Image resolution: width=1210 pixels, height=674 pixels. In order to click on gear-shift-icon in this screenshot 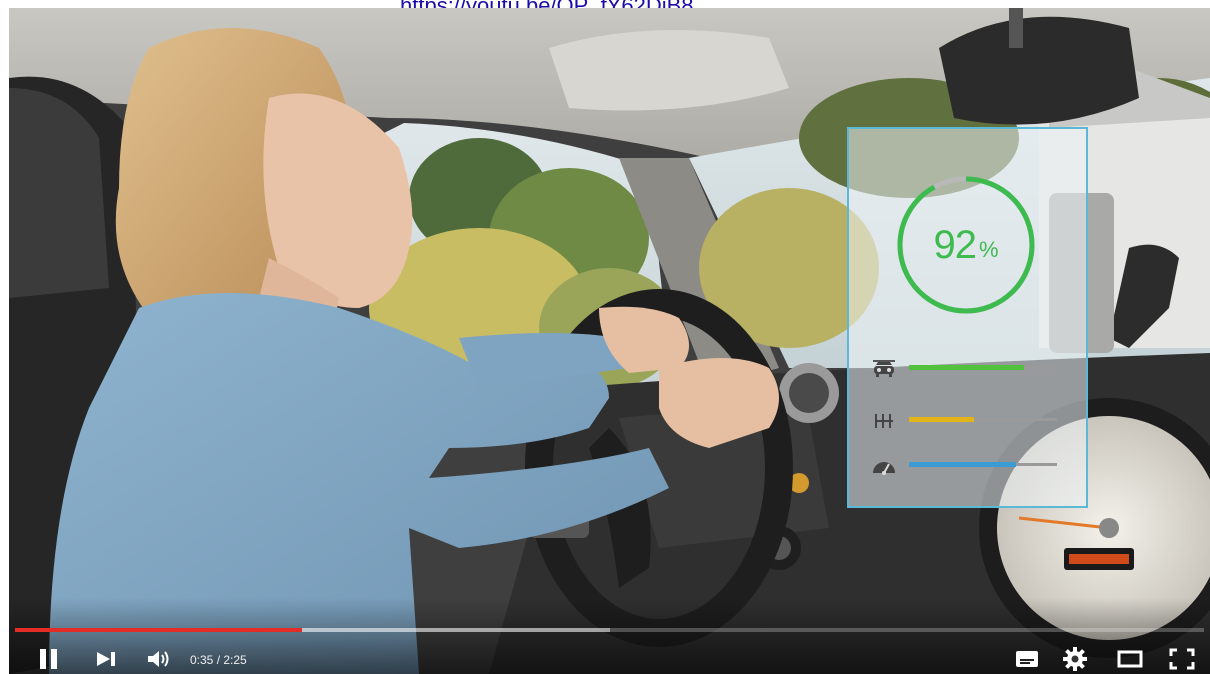, I will do `click(884, 421)`.